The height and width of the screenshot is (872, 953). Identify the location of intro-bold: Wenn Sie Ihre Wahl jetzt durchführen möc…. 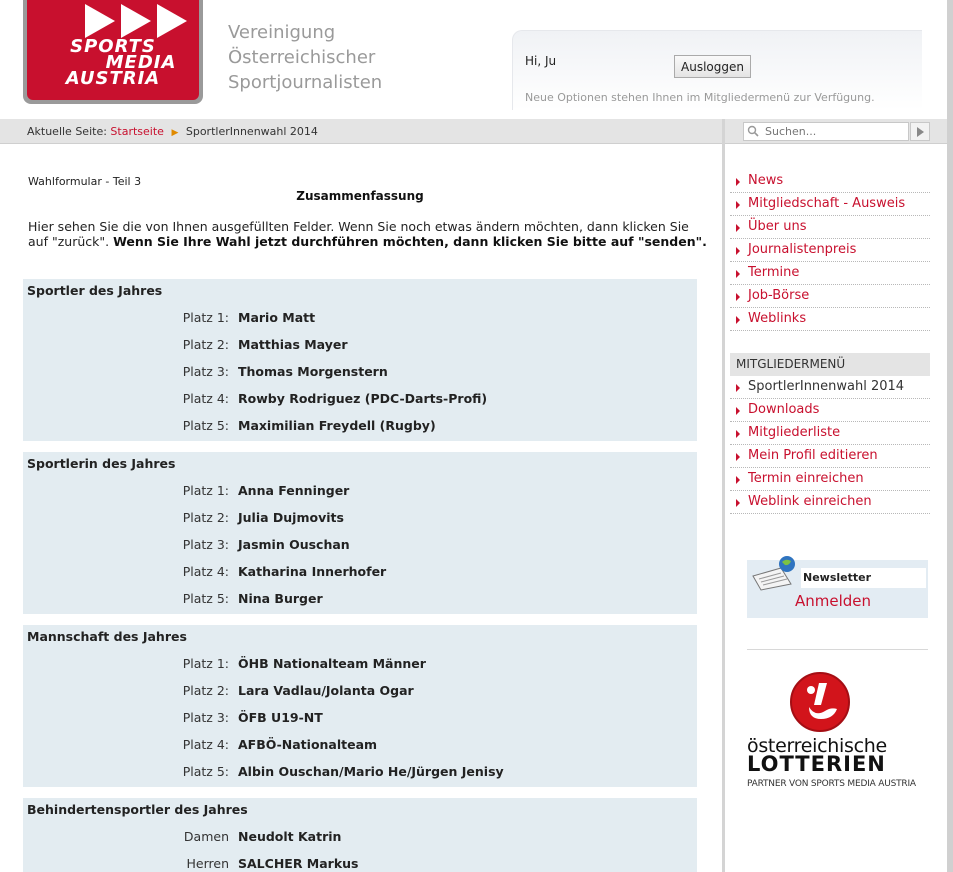
(410, 241).